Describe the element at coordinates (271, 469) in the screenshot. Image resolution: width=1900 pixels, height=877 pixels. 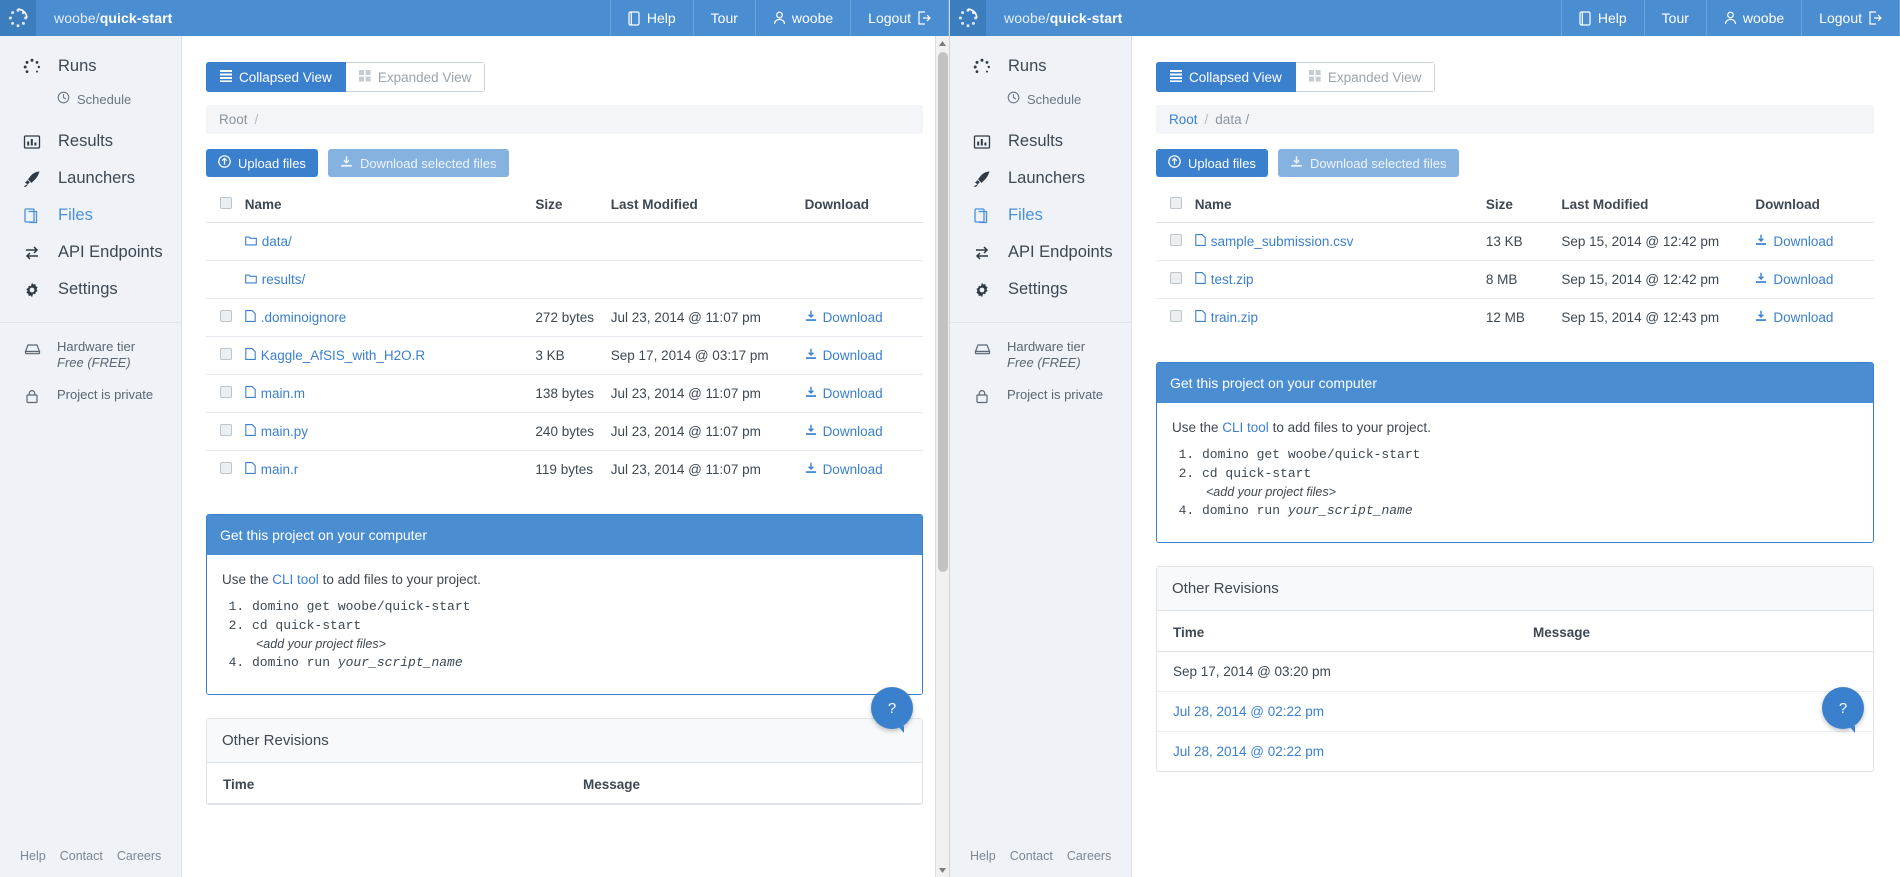
I see `file-link: main.r` at that location.